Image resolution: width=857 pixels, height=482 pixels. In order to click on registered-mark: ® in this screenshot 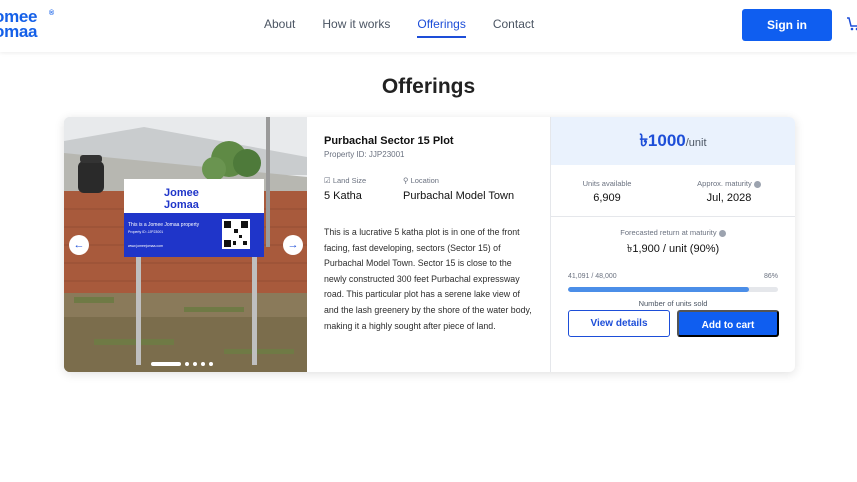, I will do `click(51, 13)`.